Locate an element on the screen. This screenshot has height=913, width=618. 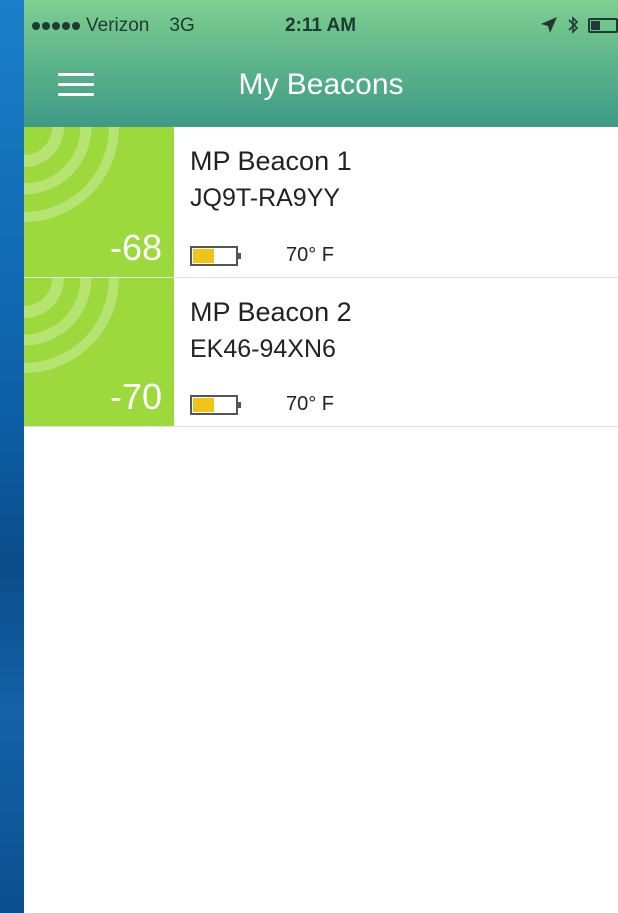
beacon-info: MP Beacon 2 EK46-94XN6 is located at coordinates (271, 330).